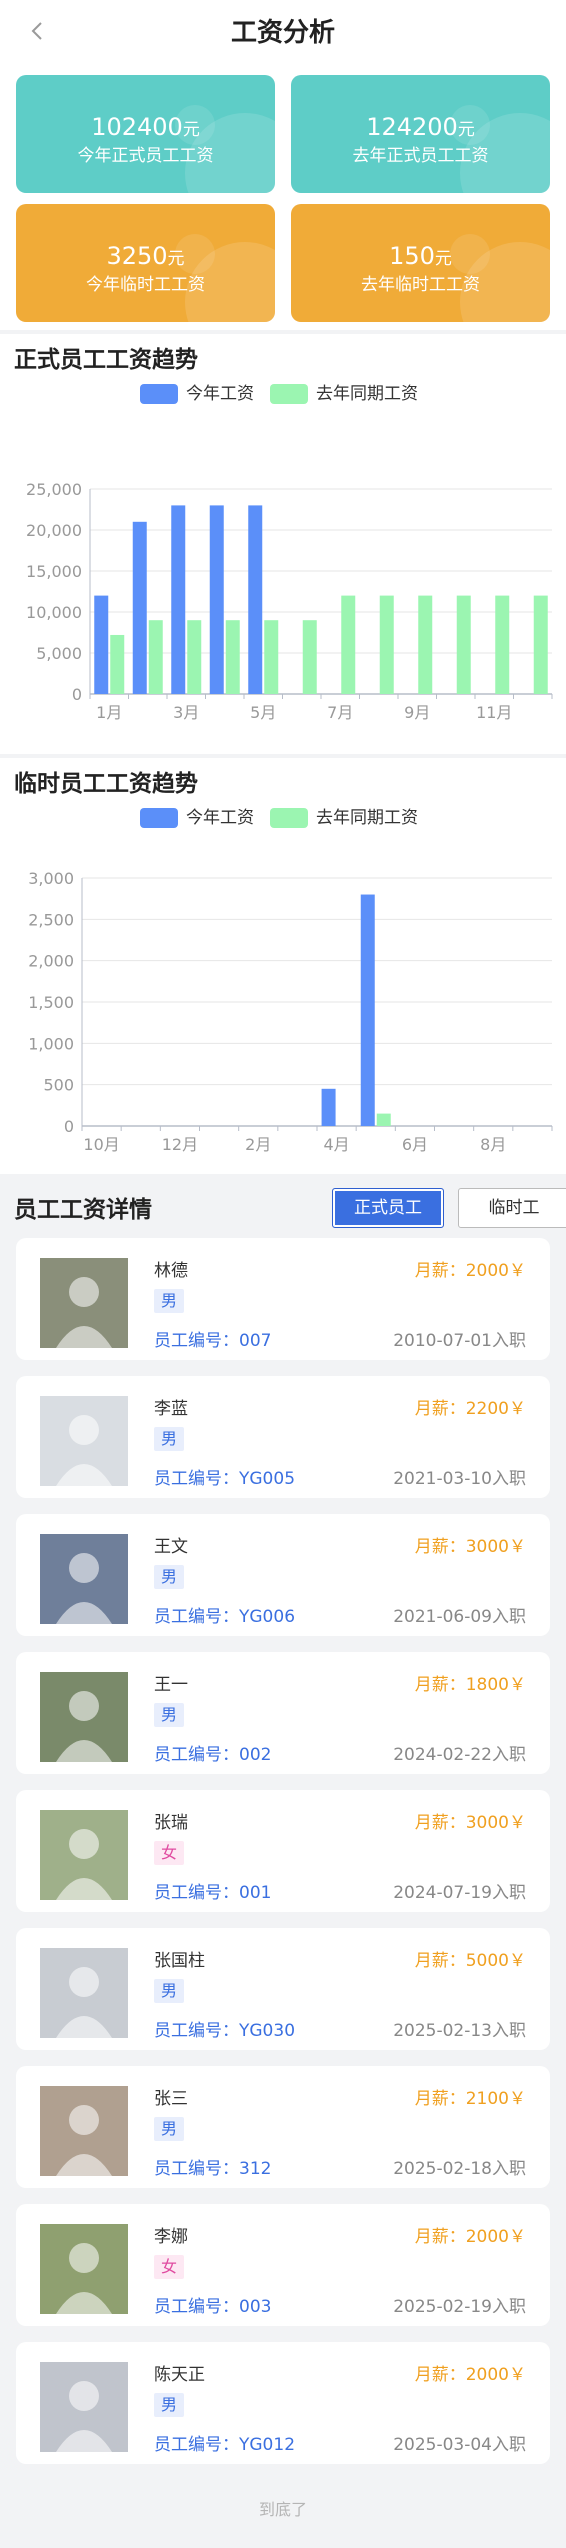 The width and height of the screenshot is (566, 2548). What do you see at coordinates (225, 1617) in the screenshot?
I see `employee-id: 员工编号：YG006` at bounding box center [225, 1617].